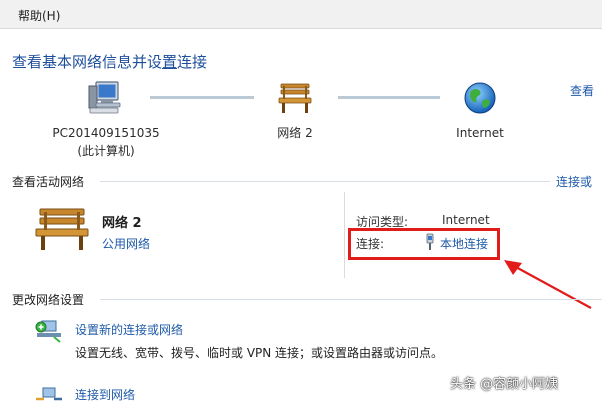 The height and width of the screenshot is (403, 602). Describe the element at coordinates (192, 62) in the screenshot. I see `page-title-suffix: 连接` at that location.